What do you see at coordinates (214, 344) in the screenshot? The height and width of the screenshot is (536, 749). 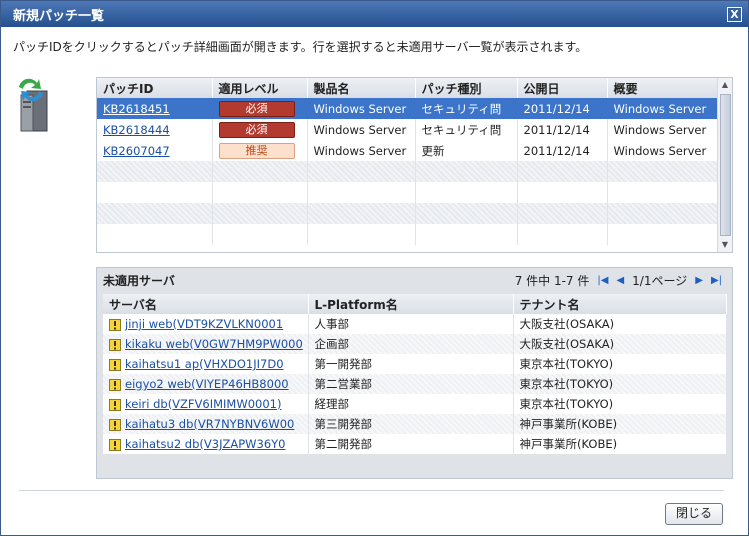 I see `server-name-link: kikaku web(V0GW7HM9PW000` at bounding box center [214, 344].